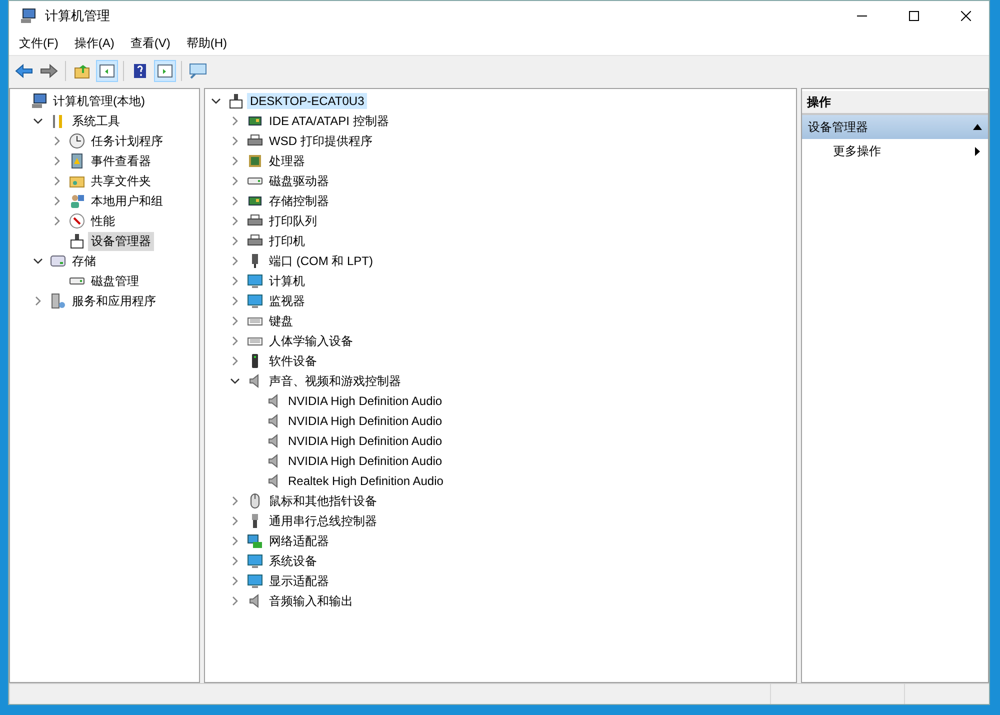 The image size is (1000, 715). What do you see at coordinates (127, 201) in the screenshot?
I see `tree-item: 本地用户和组` at bounding box center [127, 201].